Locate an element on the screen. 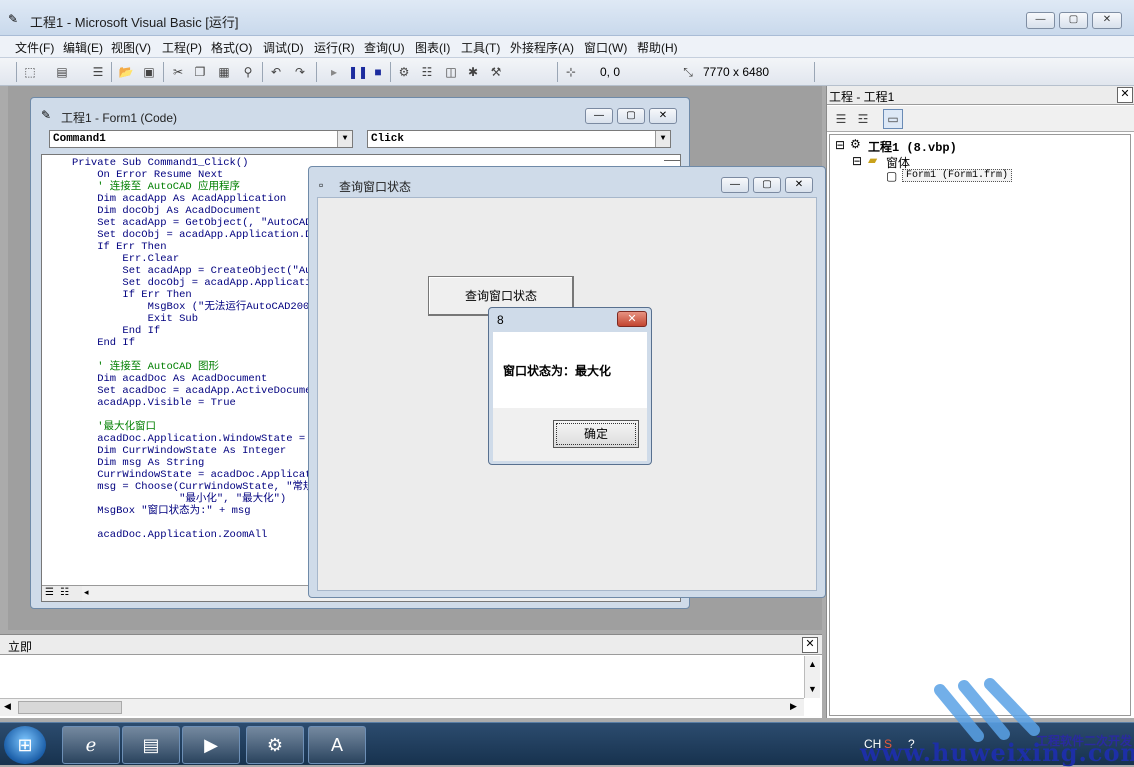  message-box-title: 8 is located at coordinates (500, 320).